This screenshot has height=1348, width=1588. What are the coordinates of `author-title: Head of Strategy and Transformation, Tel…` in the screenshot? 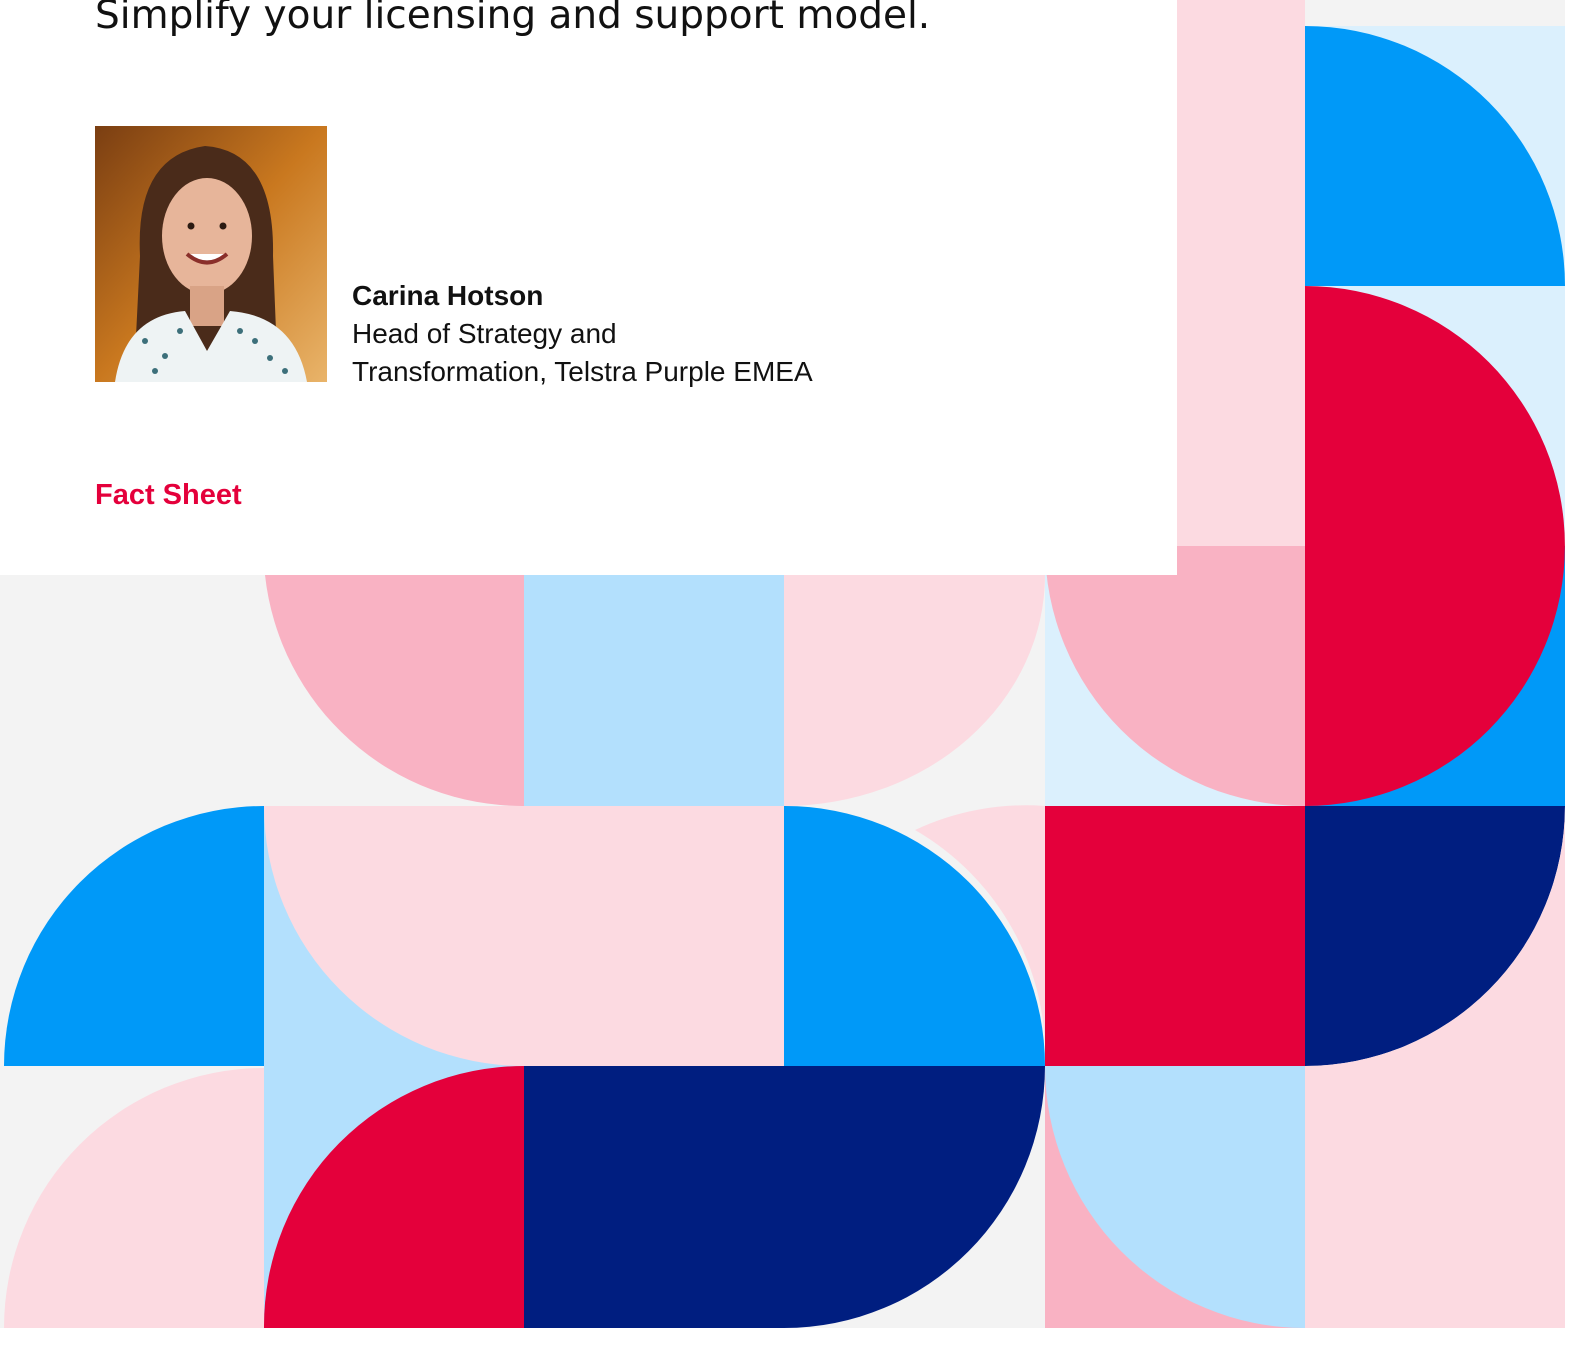 It's located at (582, 353).